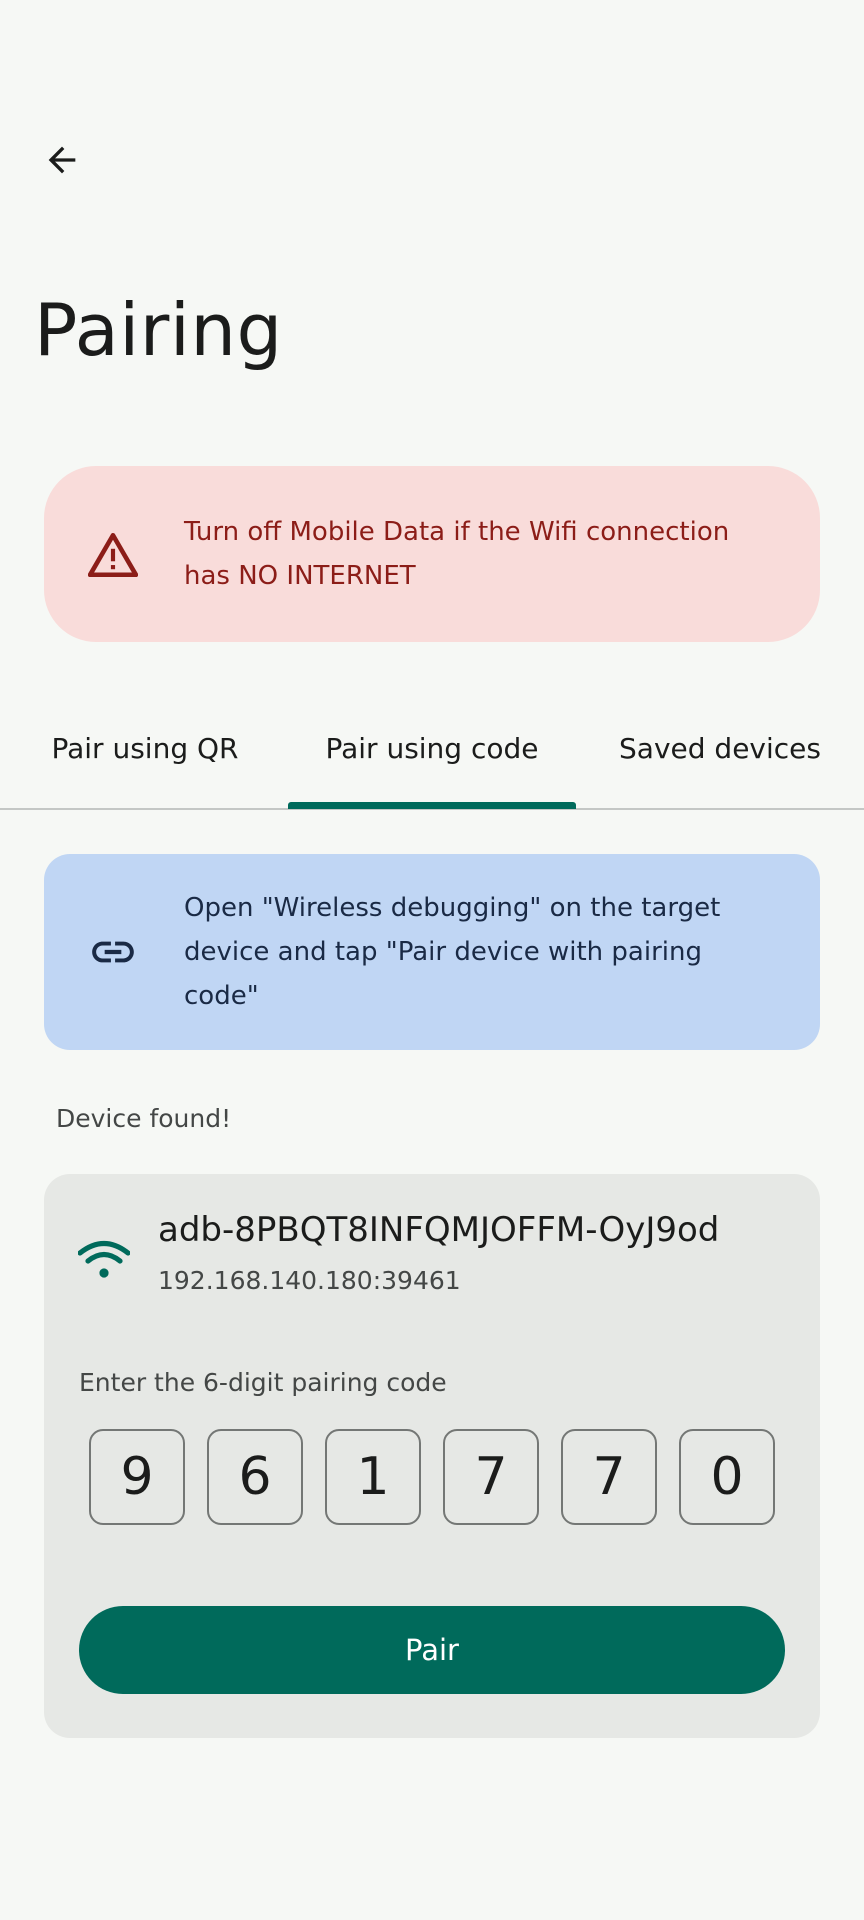 The image size is (864, 1920). Describe the element at coordinates (727, 1477) in the screenshot. I see `pairing-code-digit-6: 0` at that location.